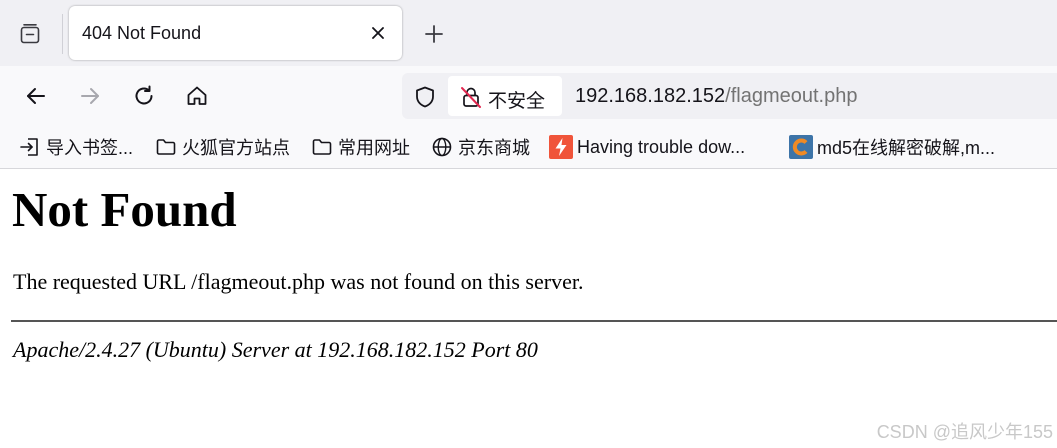  I want to click on bookmark-label: 常用网址, so click(374, 148).